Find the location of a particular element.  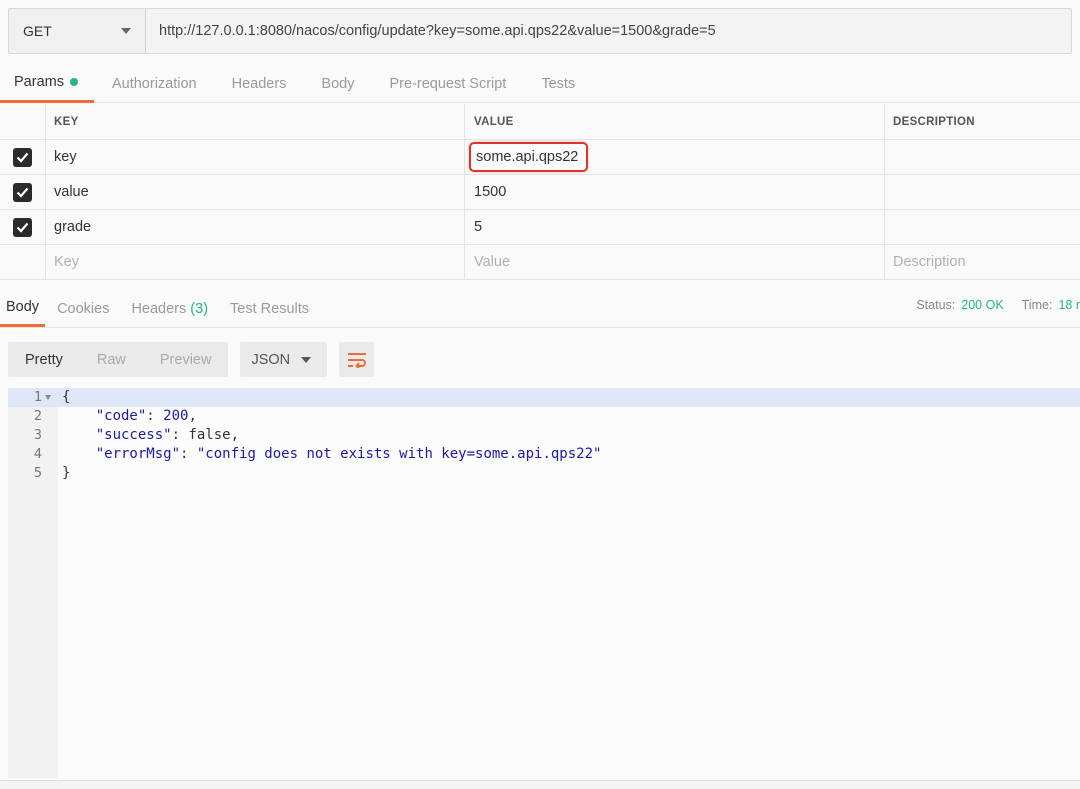

new-key-input: Key is located at coordinates (255, 262).